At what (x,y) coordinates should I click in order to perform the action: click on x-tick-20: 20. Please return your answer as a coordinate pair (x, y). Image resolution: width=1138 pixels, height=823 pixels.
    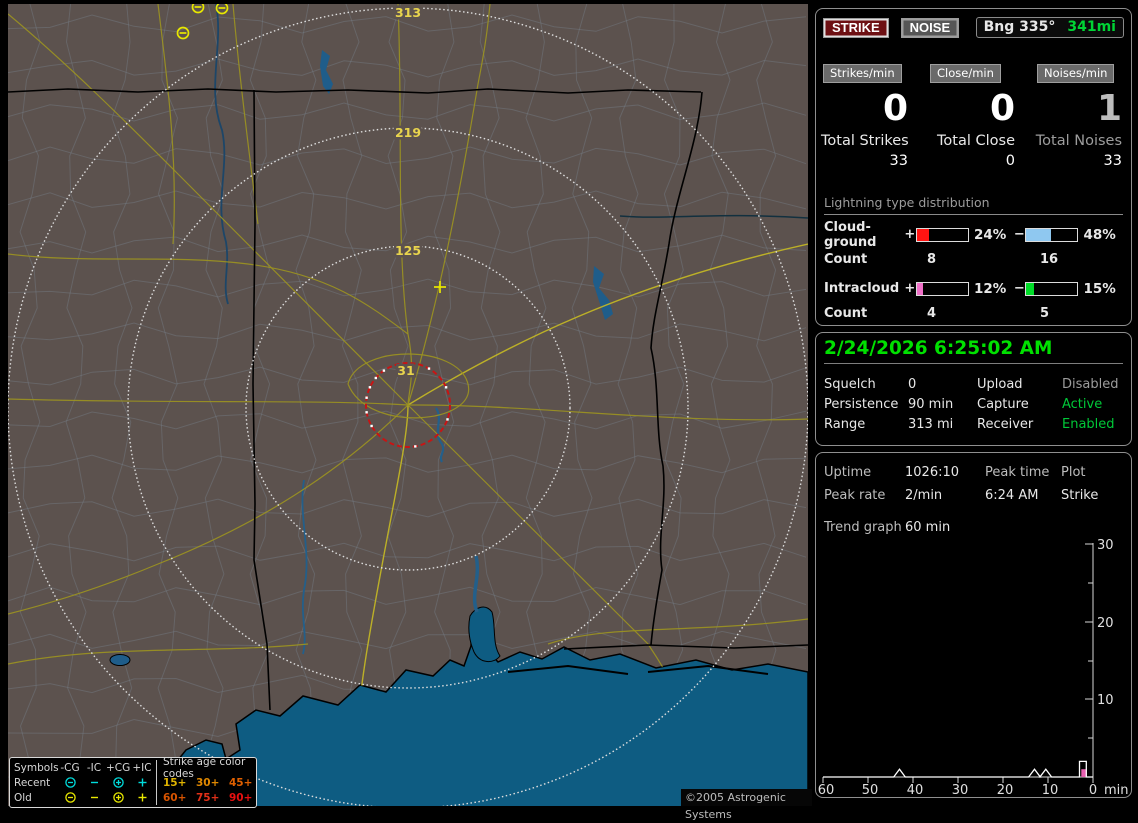
    Looking at the image, I should click on (1005, 789).